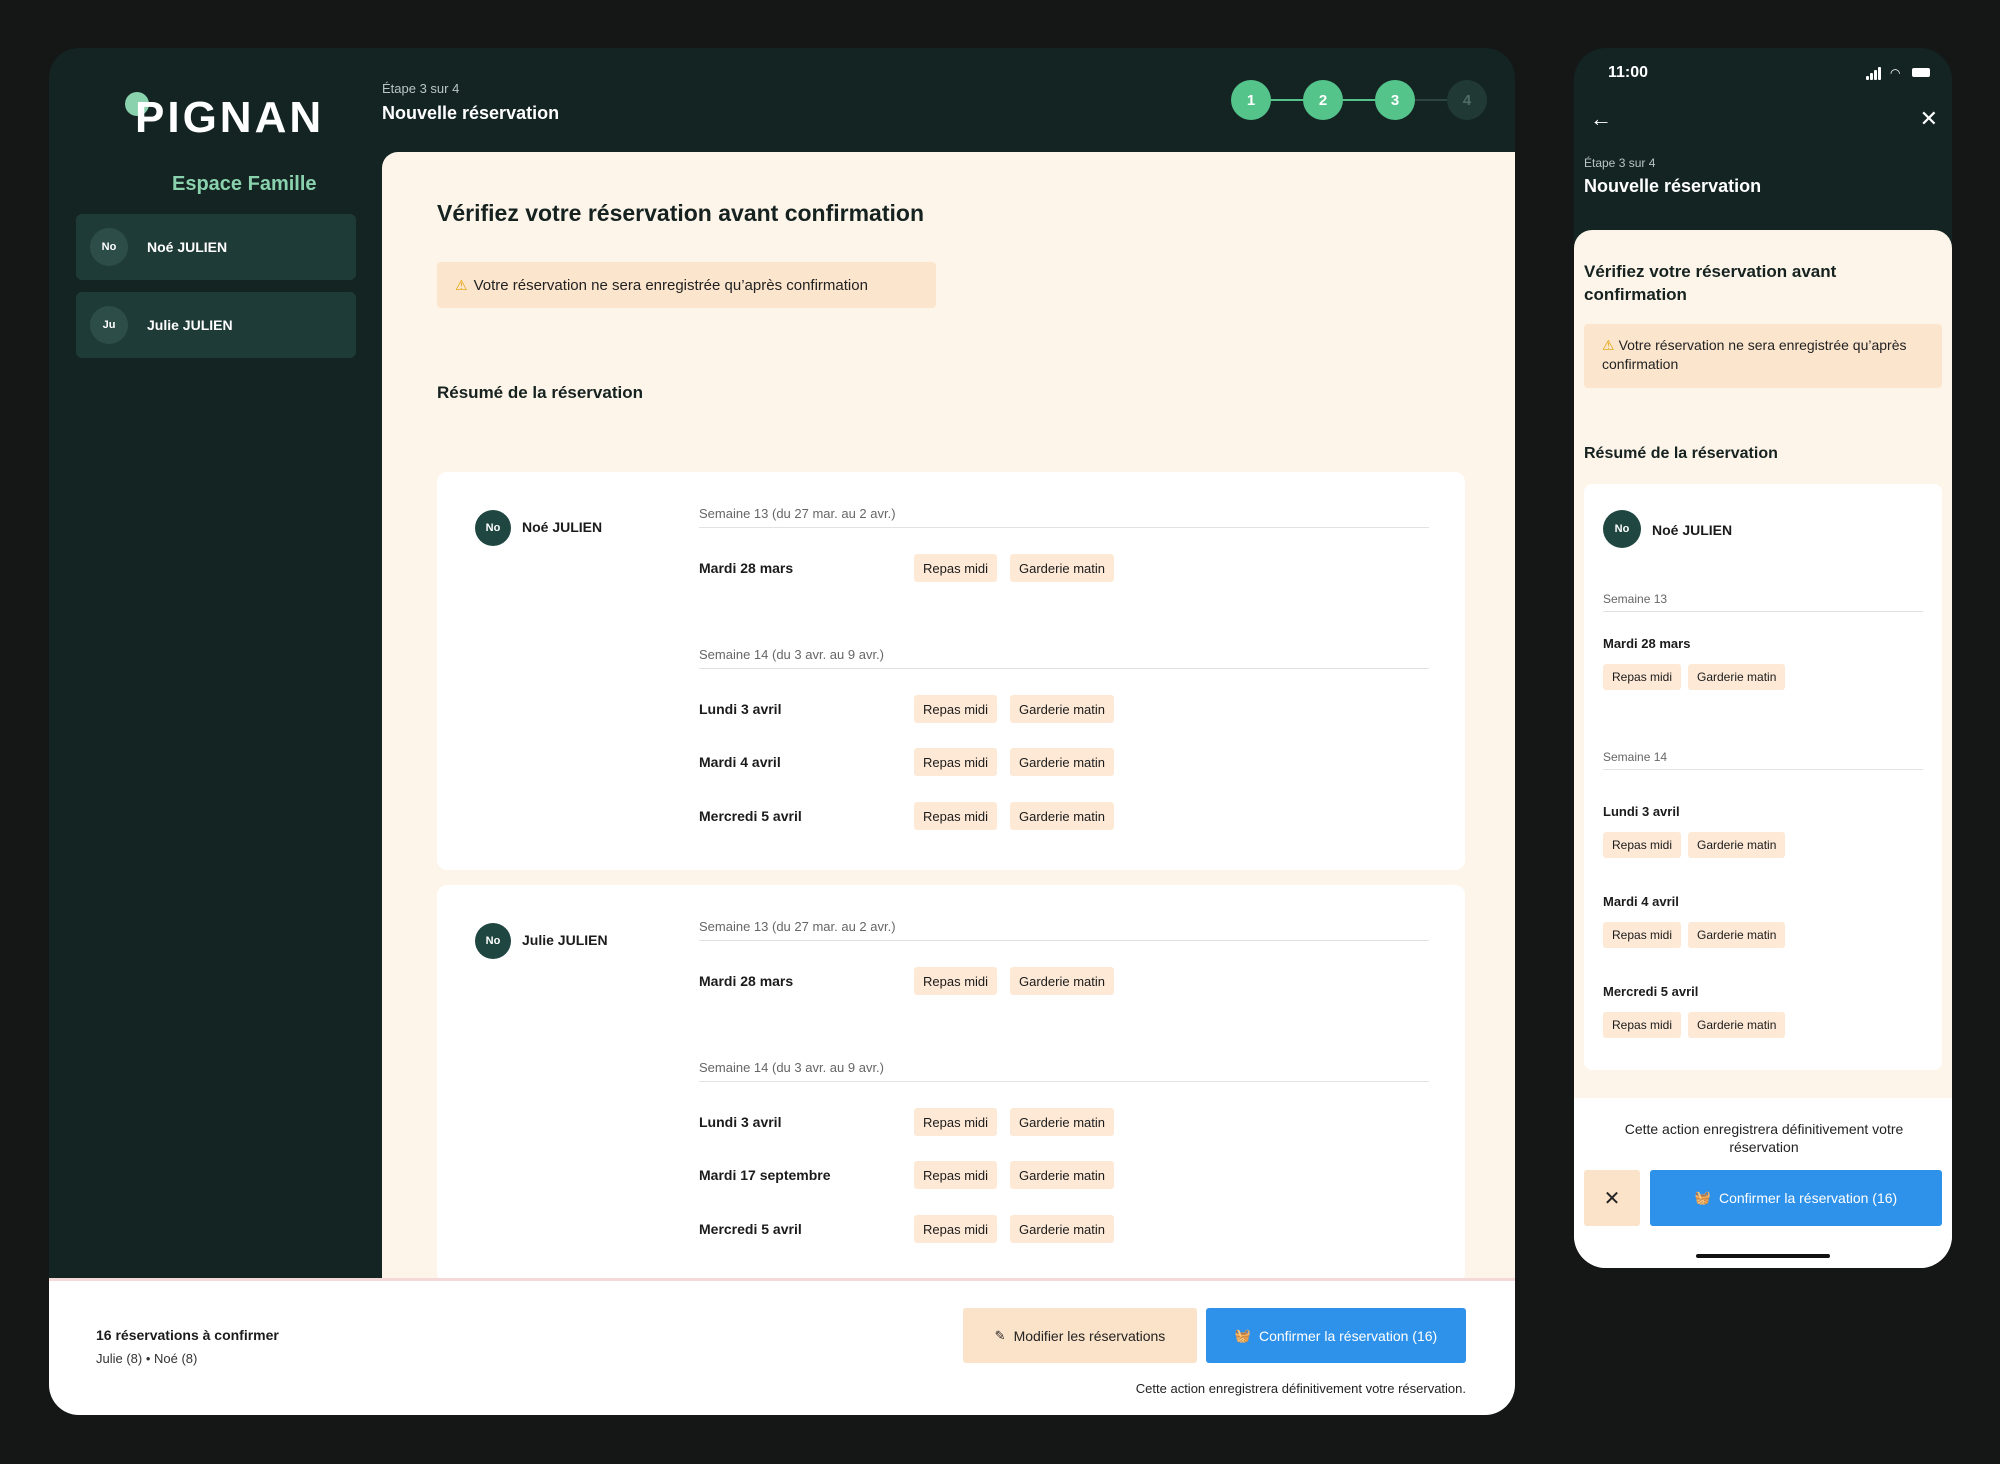 The image size is (2000, 1464). What do you see at coordinates (1608, 345) in the screenshot?
I see `warning-icon: ⚠` at bounding box center [1608, 345].